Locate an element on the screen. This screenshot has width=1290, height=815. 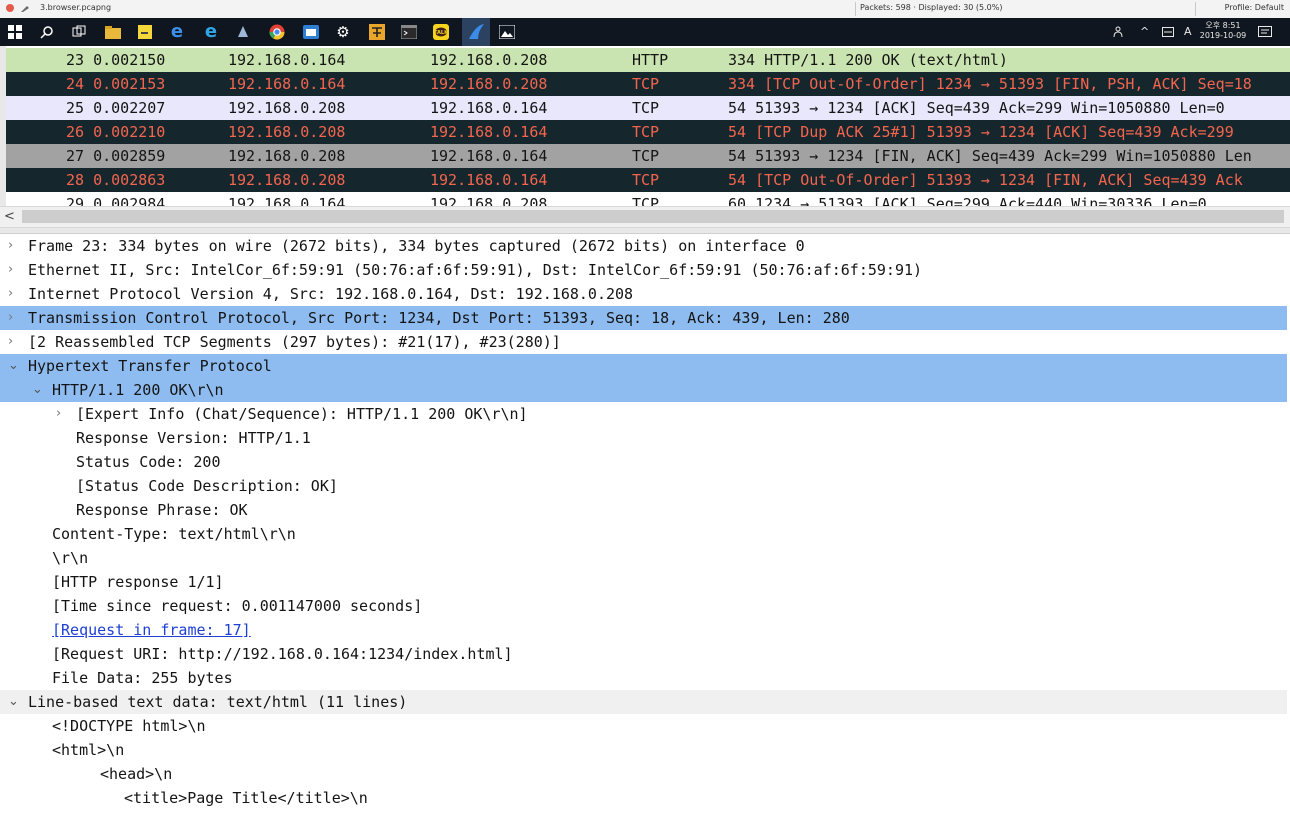
detail-tree-row: [HTTP response 1/1] is located at coordinates (643, 582).